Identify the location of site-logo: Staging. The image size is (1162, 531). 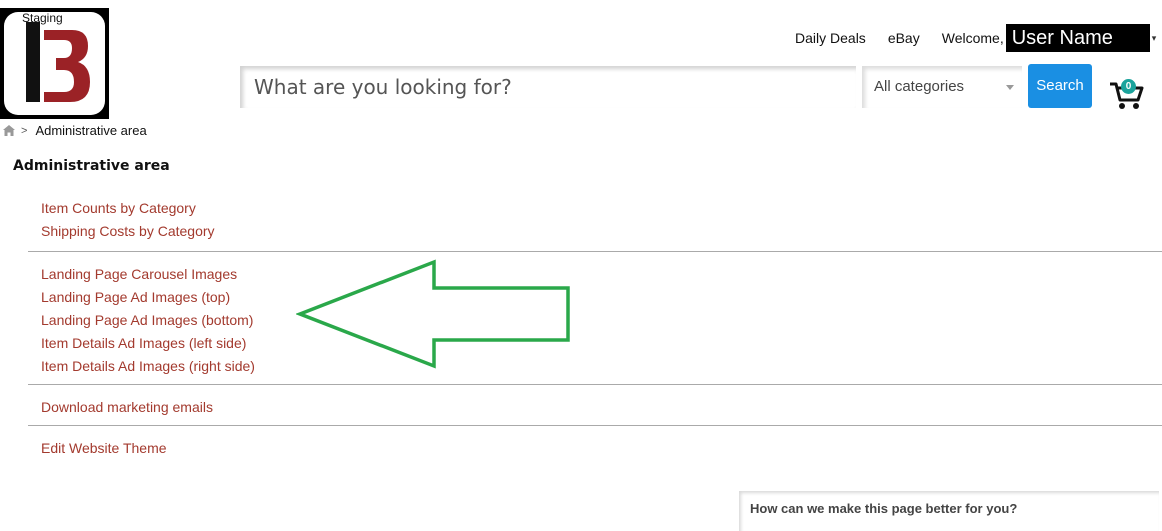
(54, 63).